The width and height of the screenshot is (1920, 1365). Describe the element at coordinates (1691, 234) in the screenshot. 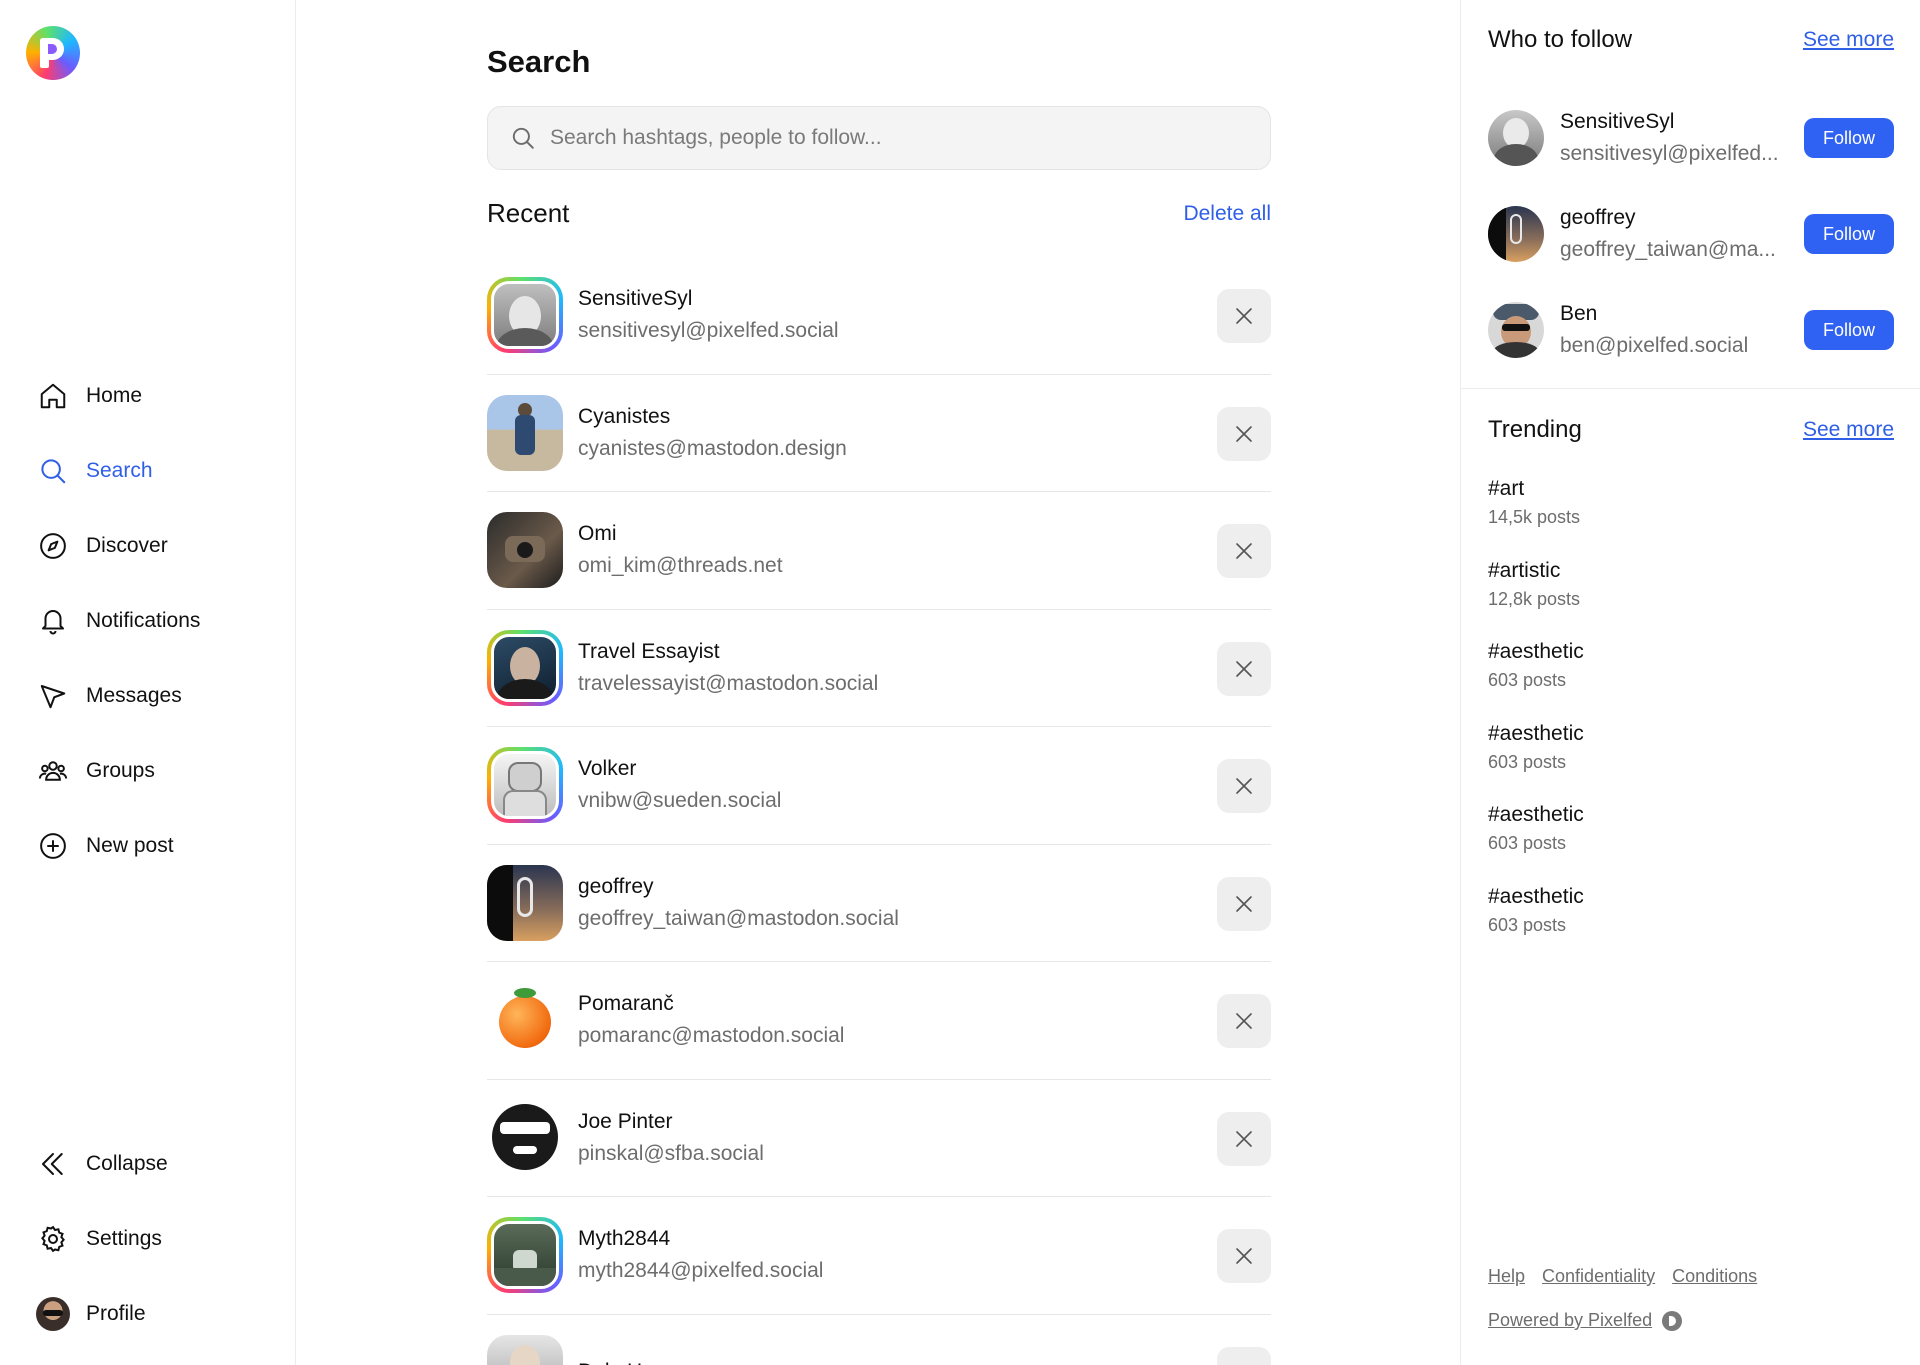

I see `follow-suggestion: geoffrey geoffrey_taiwan@ma... Follow` at that location.